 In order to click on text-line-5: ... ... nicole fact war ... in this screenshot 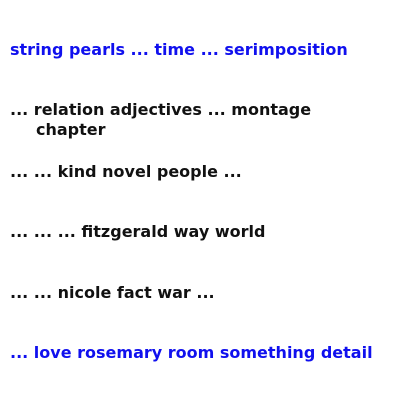, I will do `click(112, 292)`.